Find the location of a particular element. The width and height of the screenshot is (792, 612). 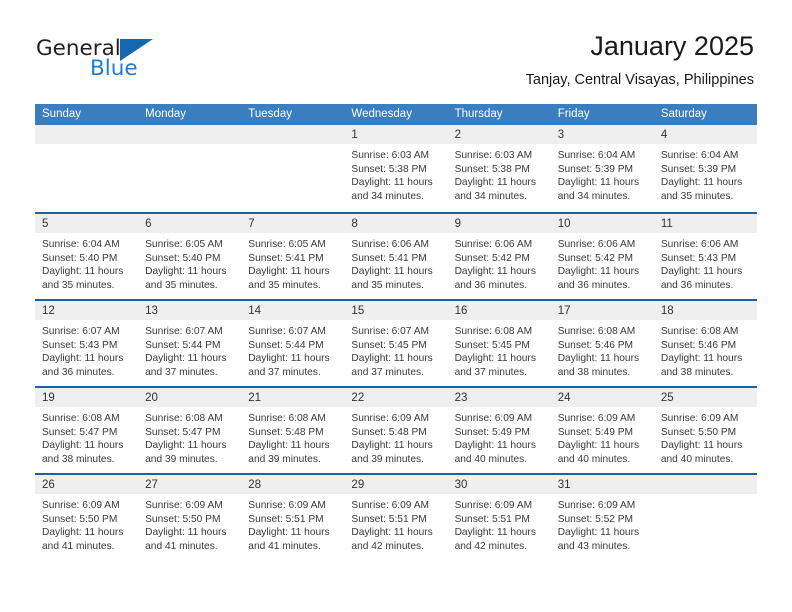

day-number-strip: 7 is located at coordinates (293, 223).